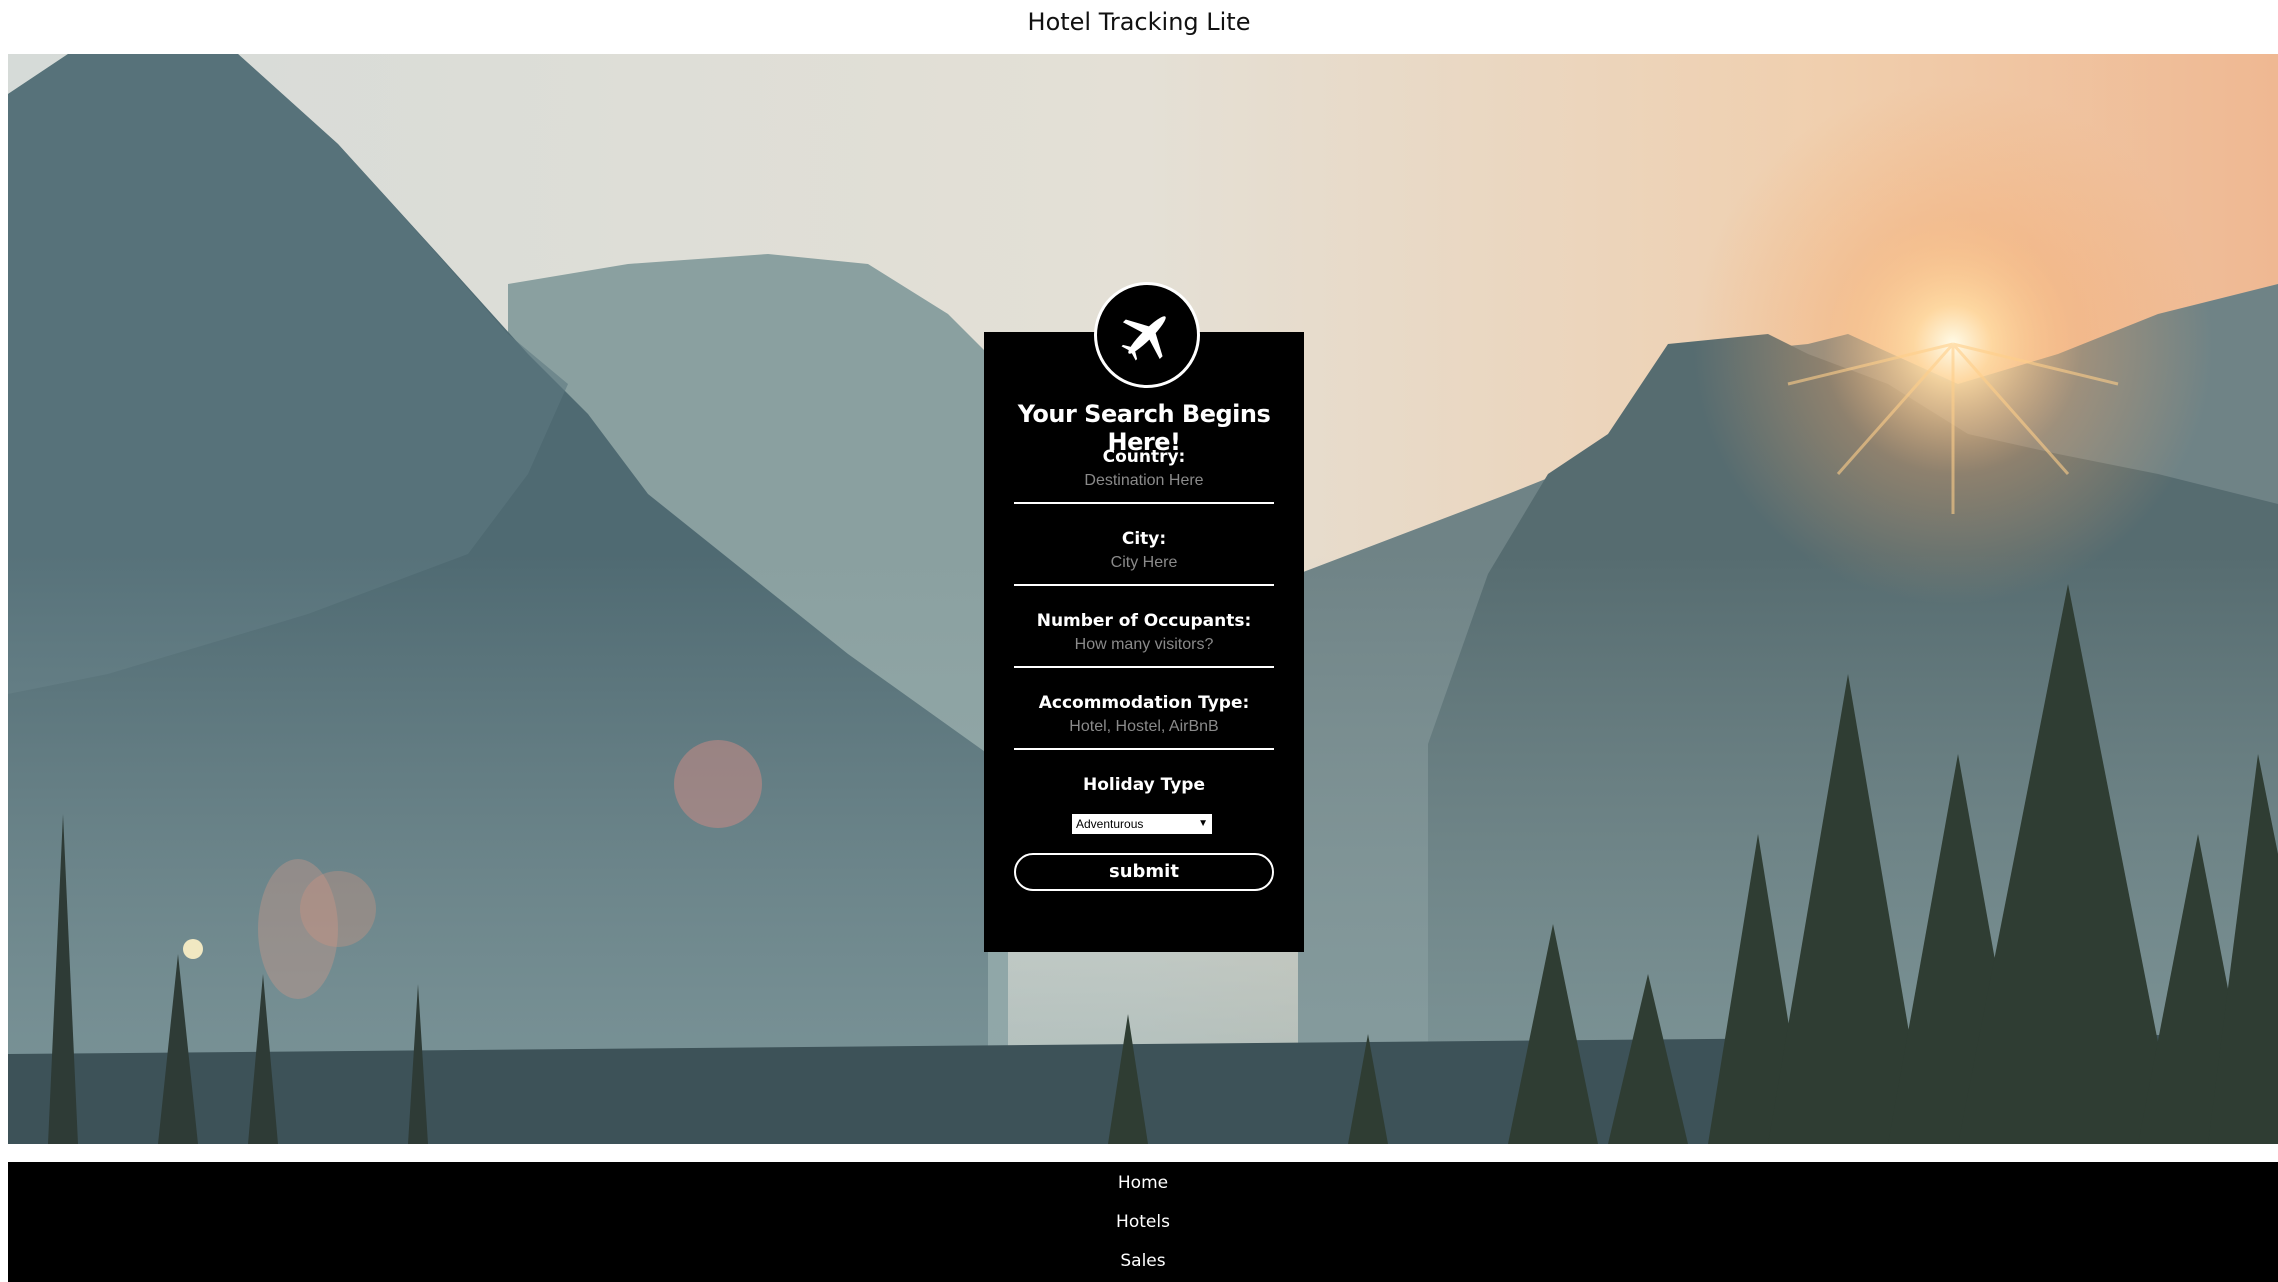 The height and width of the screenshot is (1282, 2278). I want to click on holiday-type-selected-value: Adventurous, so click(1110, 824).